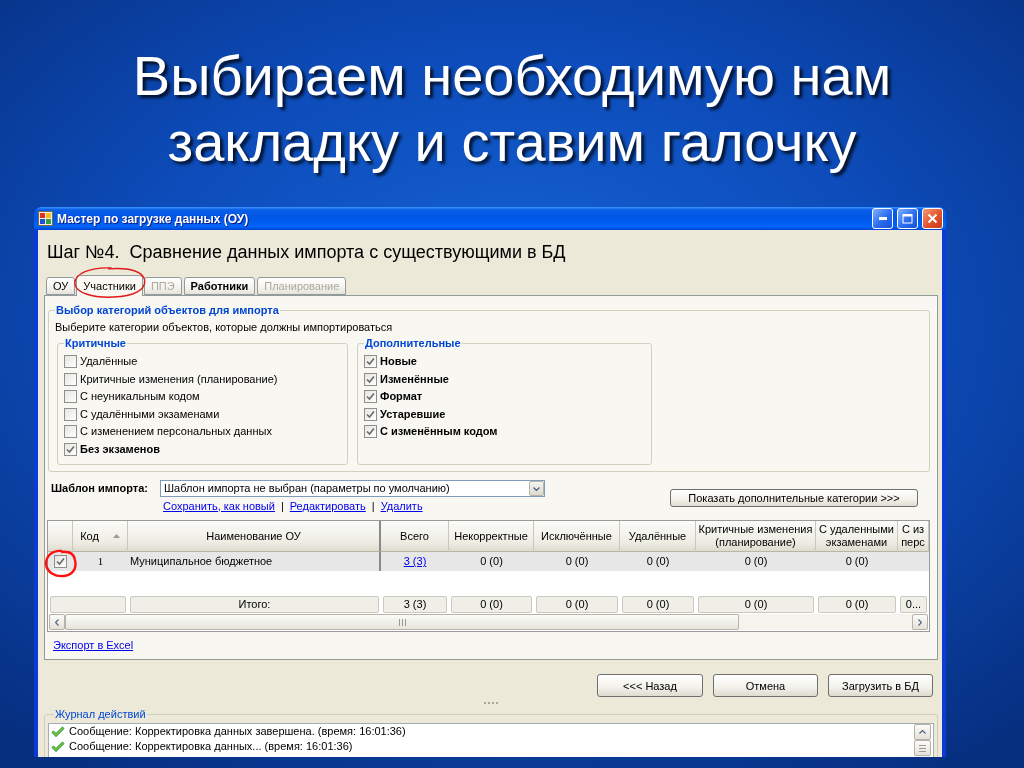 This screenshot has width=1024, height=768. I want to click on checkbox-label: С изменённым кодом, so click(439, 432).